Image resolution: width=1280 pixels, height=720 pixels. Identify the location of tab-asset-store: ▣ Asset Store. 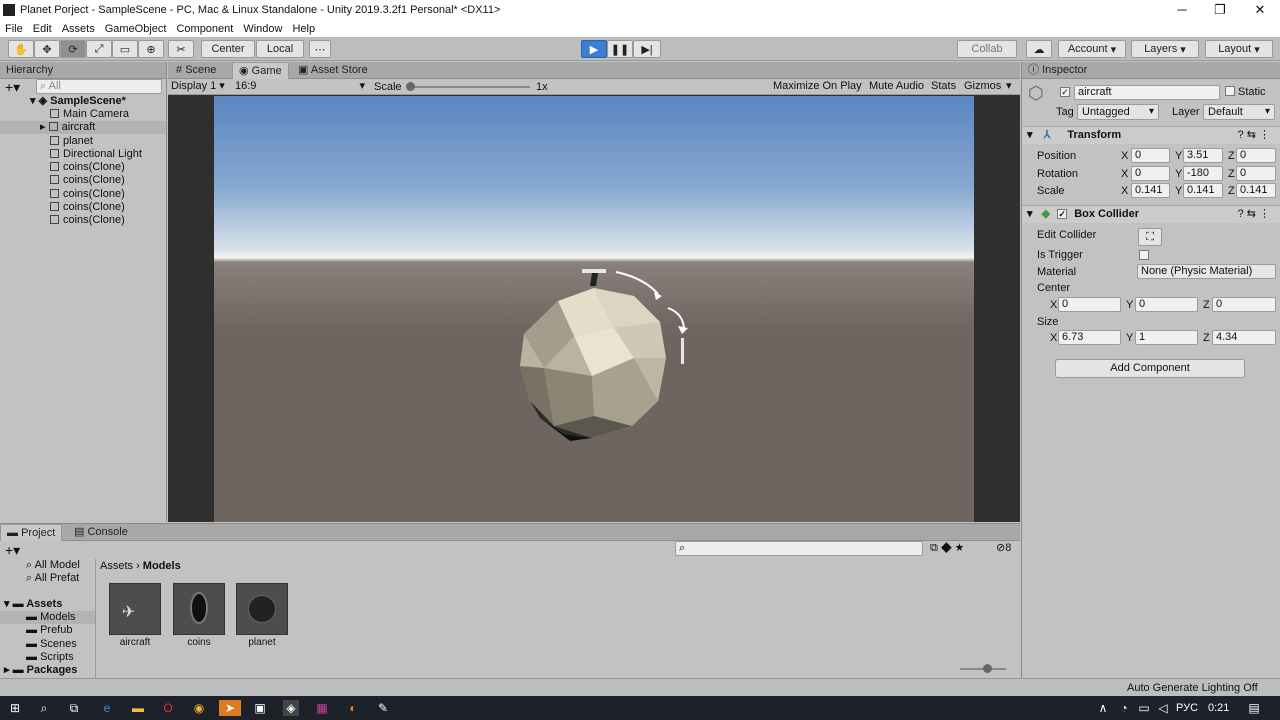
(333, 70).